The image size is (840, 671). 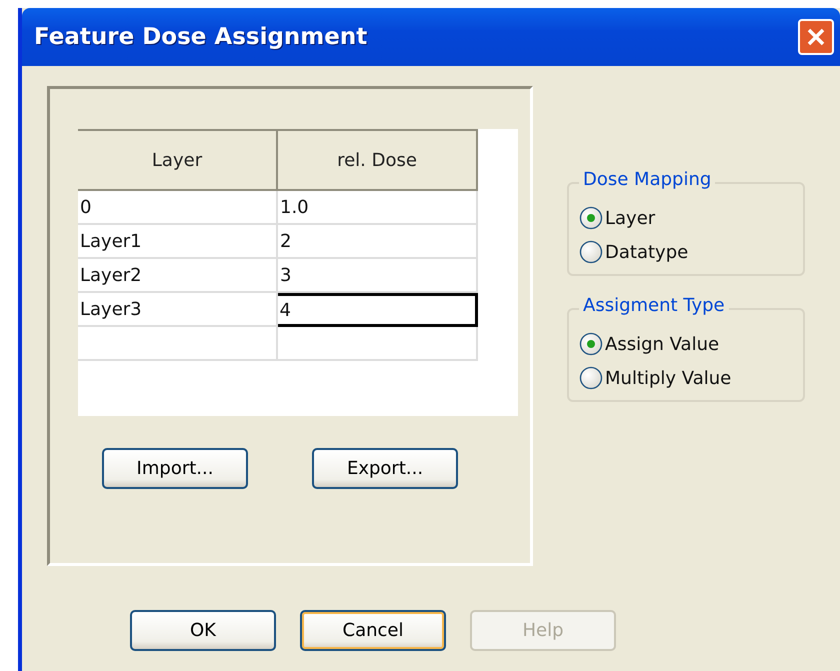 I want to click on table-cell: Layer2, so click(x=178, y=276).